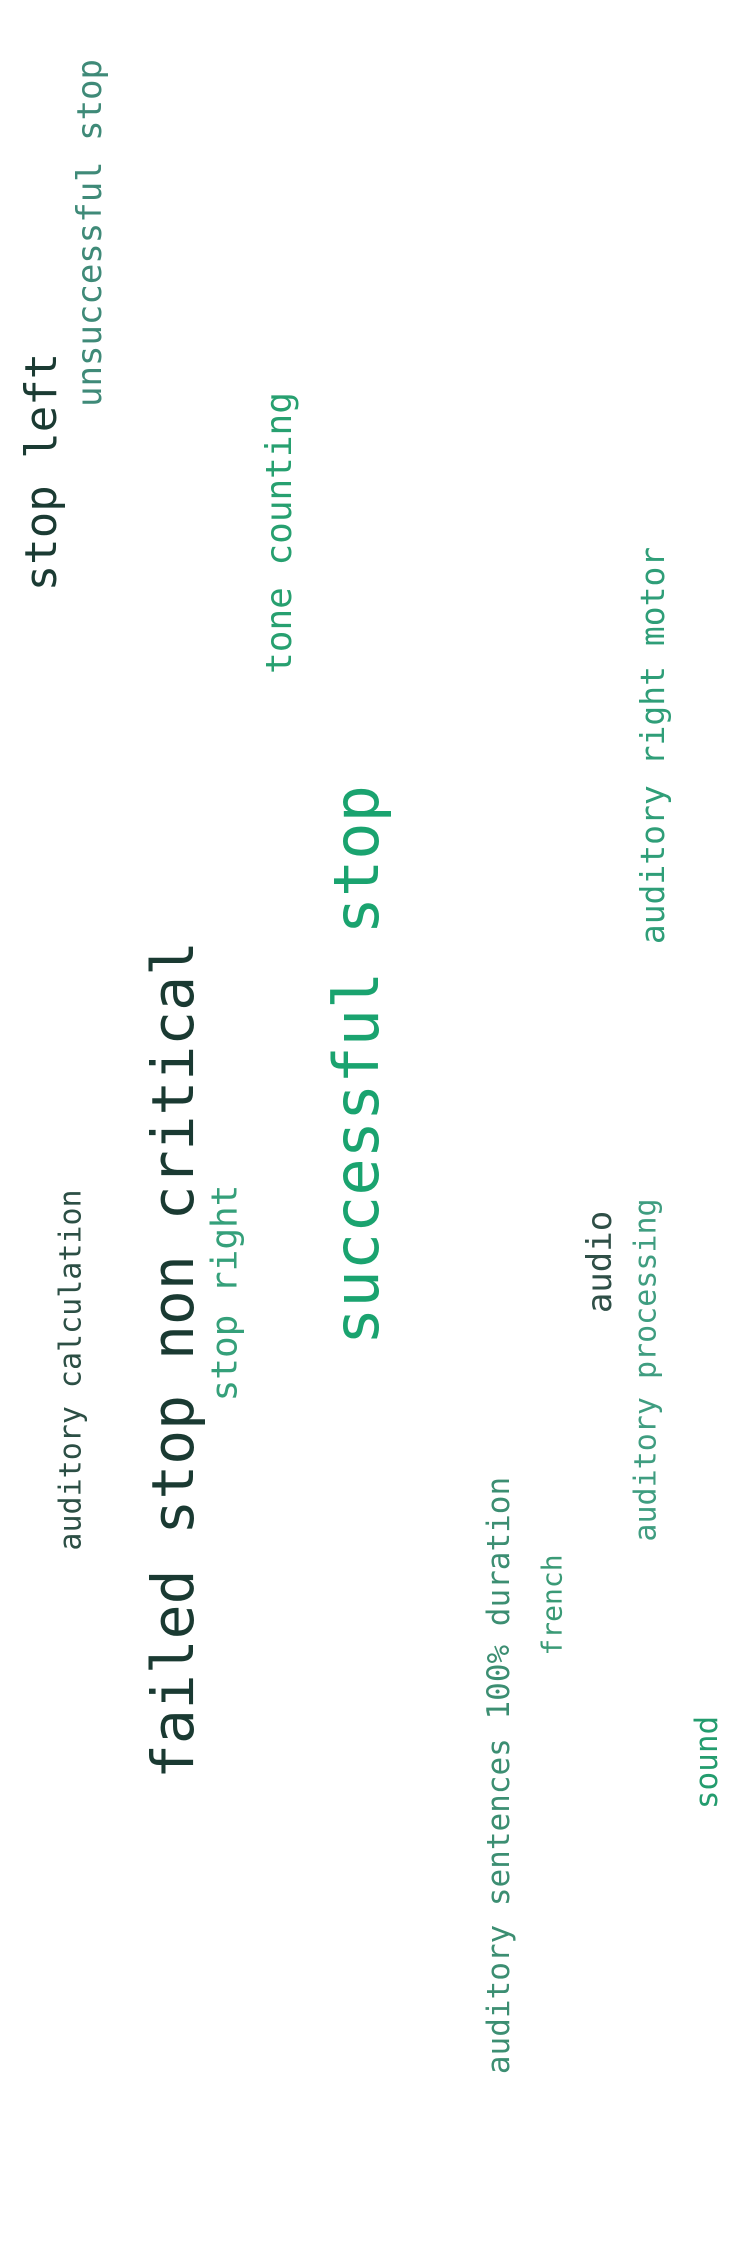 Image resolution: width=750 pixels, height=2250 pixels. I want to click on word-unsuccessful-stop: unsuccessful stop, so click(90, 233).